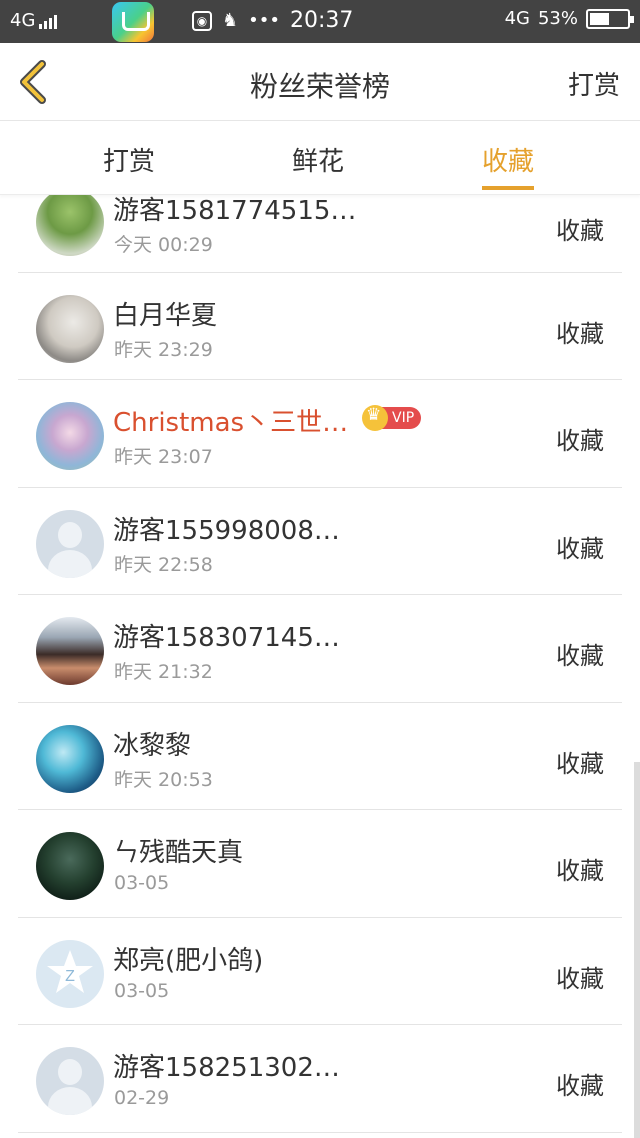 The height and width of the screenshot is (1138, 640). Describe the element at coordinates (320, 864) in the screenshot. I see `list-item: ㄣ残酷天真 03-05 收藏` at that location.